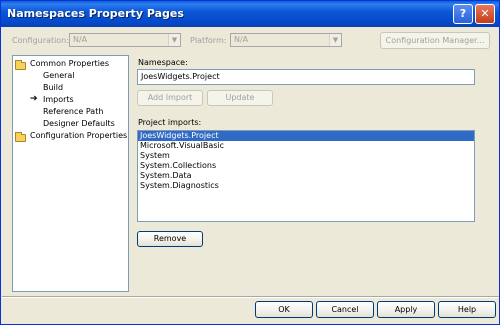 The height and width of the screenshot is (325, 500). Describe the element at coordinates (70, 63) in the screenshot. I see `tree-item-label: Common Properties` at that location.